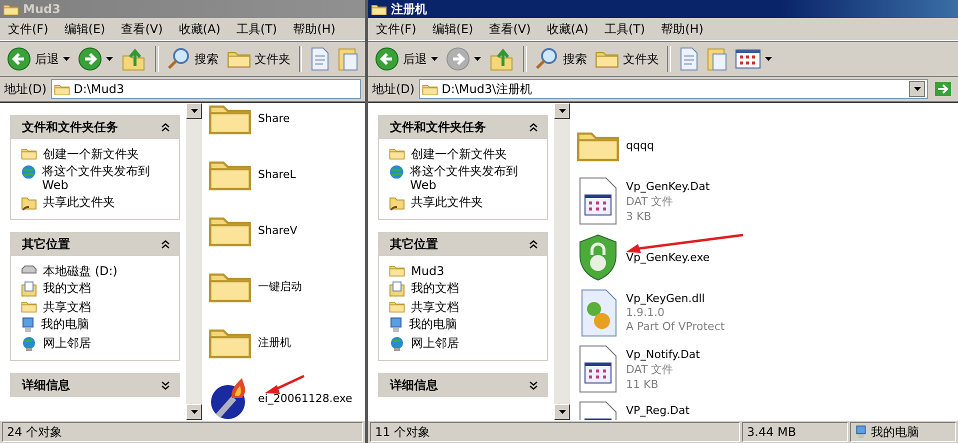 The height and width of the screenshot is (443, 958). I want to click on window-title: Mud3, so click(41, 9).